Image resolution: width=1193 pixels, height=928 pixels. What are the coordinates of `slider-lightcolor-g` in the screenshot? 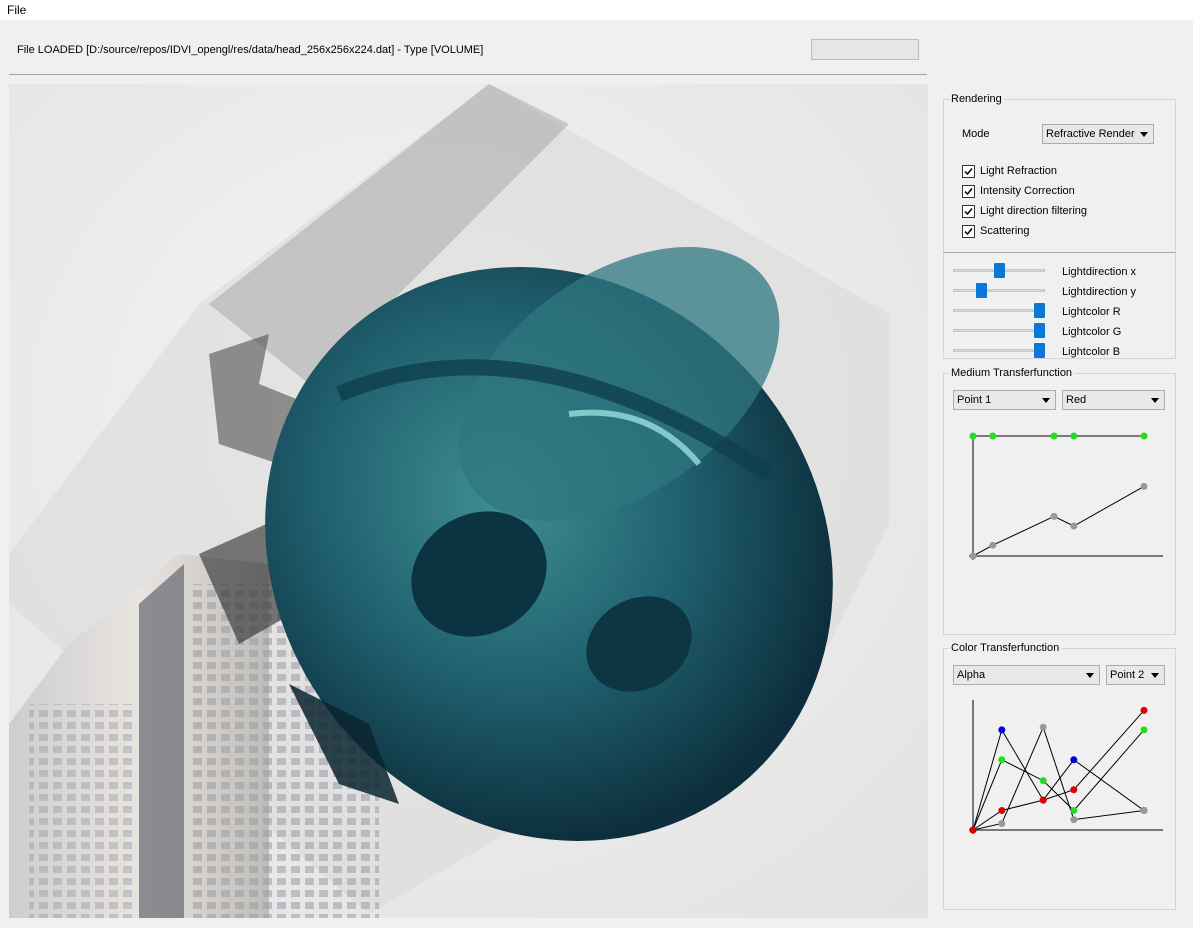 It's located at (999, 330).